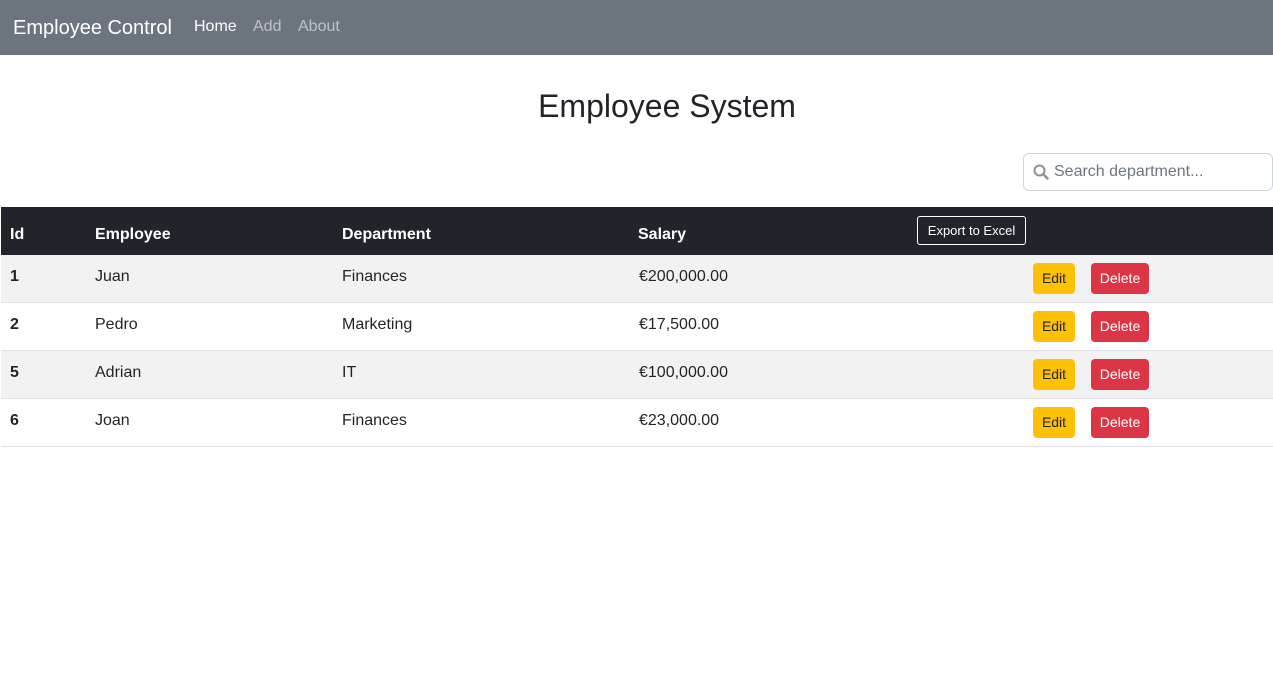  I want to click on navbar-brand: Employee Control, so click(92, 28).